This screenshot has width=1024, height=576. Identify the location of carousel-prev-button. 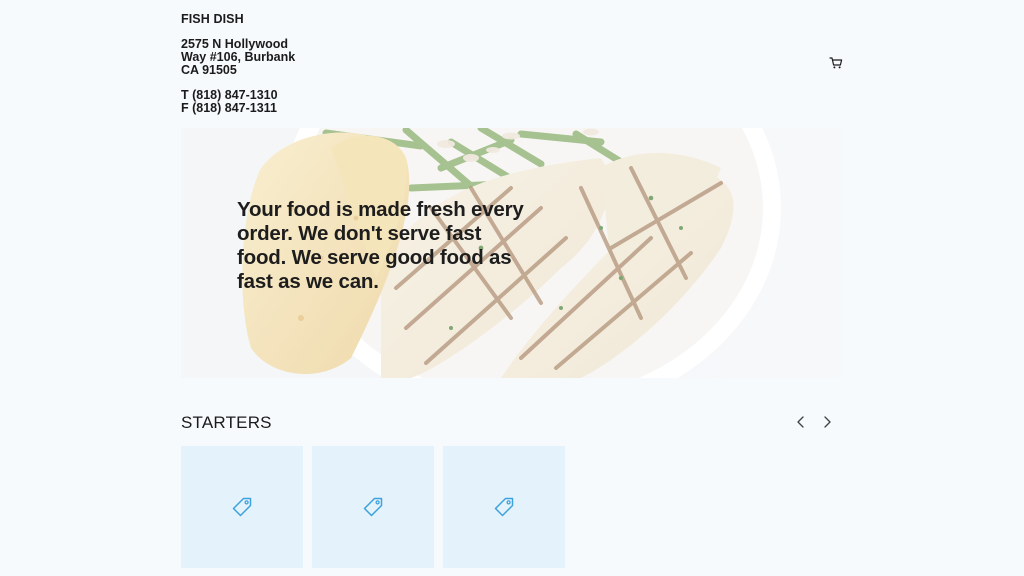
(801, 422).